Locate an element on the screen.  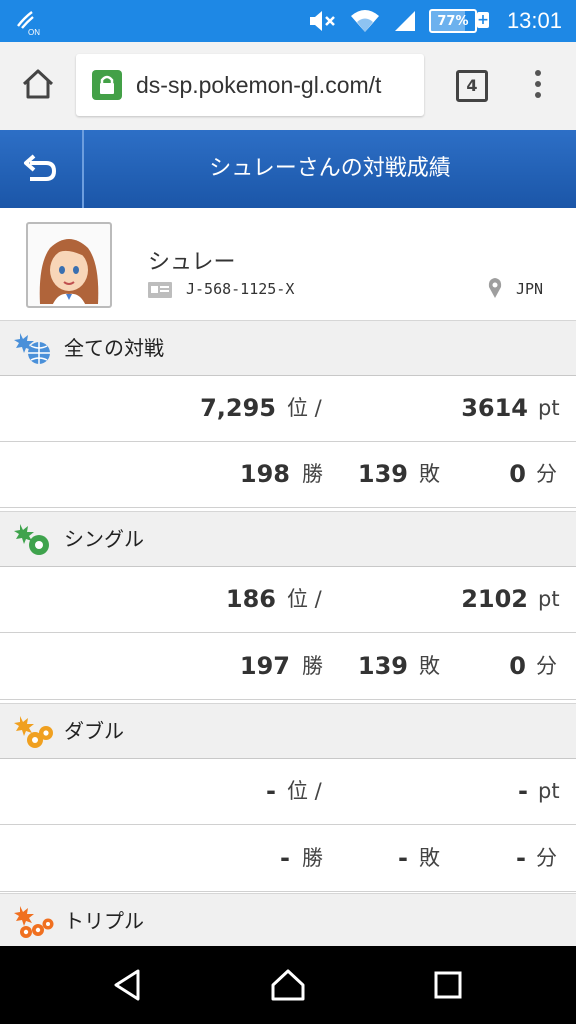
system-nav-bar is located at coordinates (288, 985).